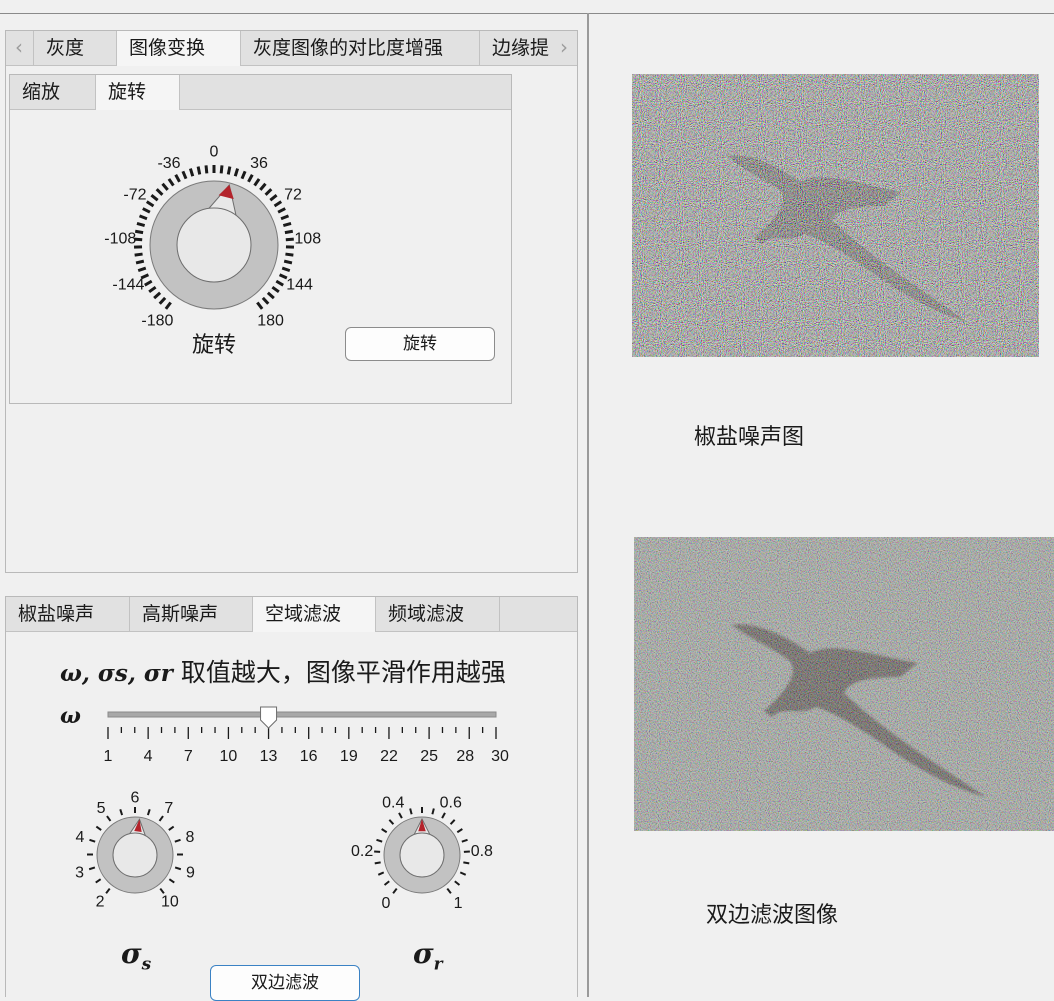  Describe the element at coordinates (385, 903) in the screenshot. I see `sigma-r-knob-tick-label: 0` at that location.